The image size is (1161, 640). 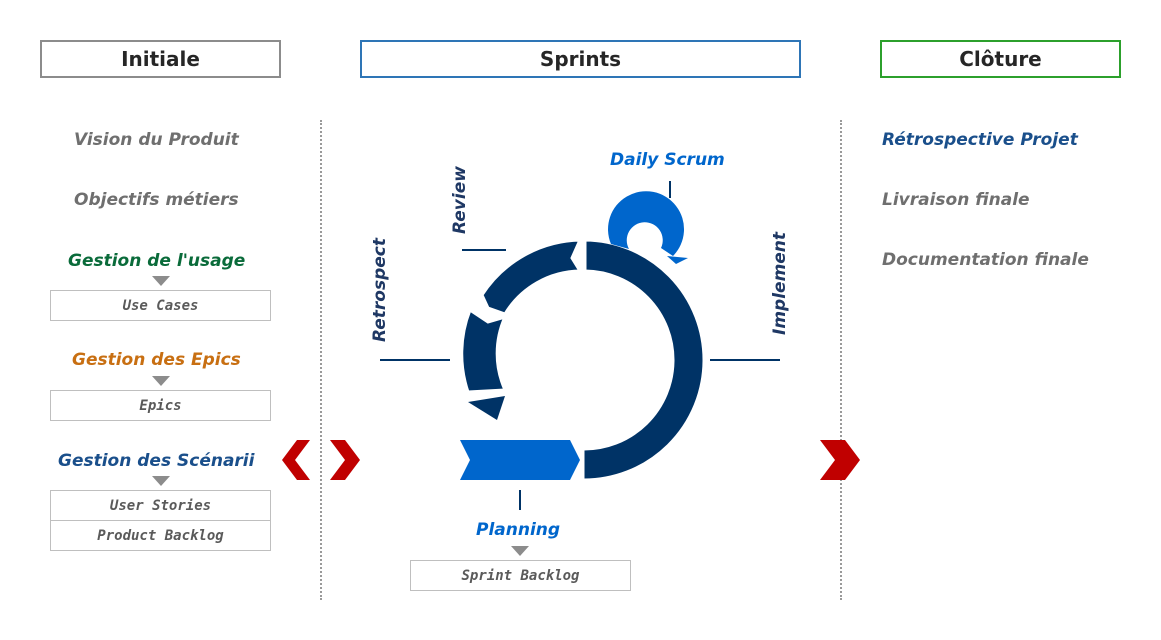 I want to click on cycle-ring-left, so click(x=484, y=350).